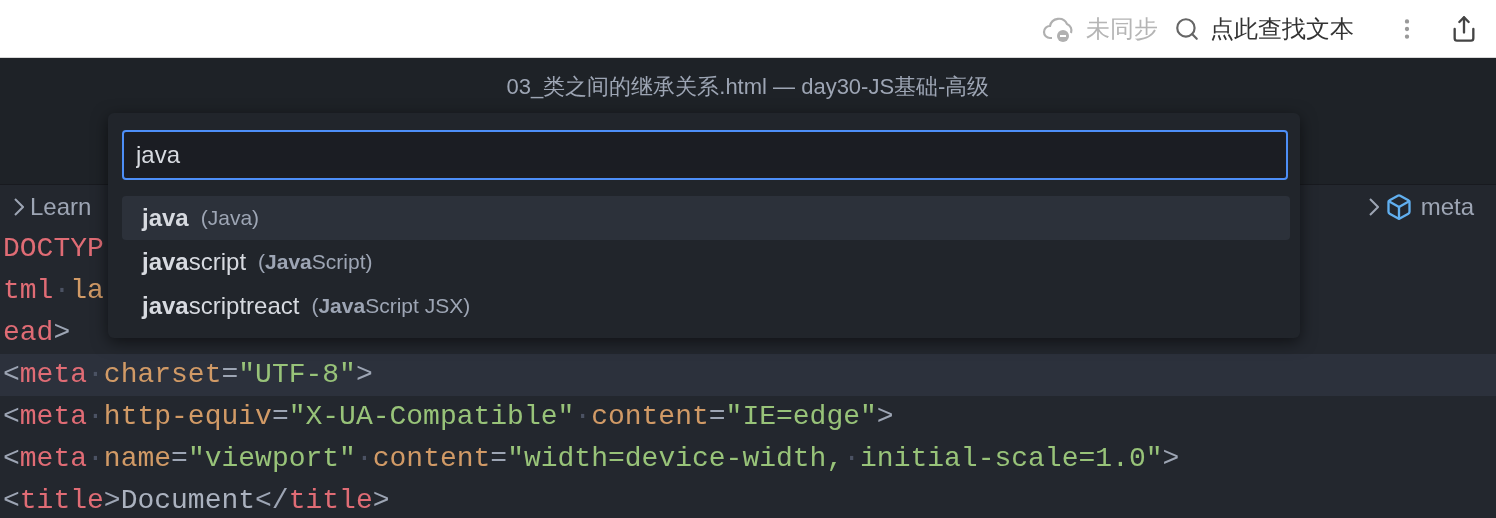 This screenshot has width=1496, height=518. What do you see at coordinates (705, 155) in the screenshot?
I see `language-search-field: java` at bounding box center [705, 155].